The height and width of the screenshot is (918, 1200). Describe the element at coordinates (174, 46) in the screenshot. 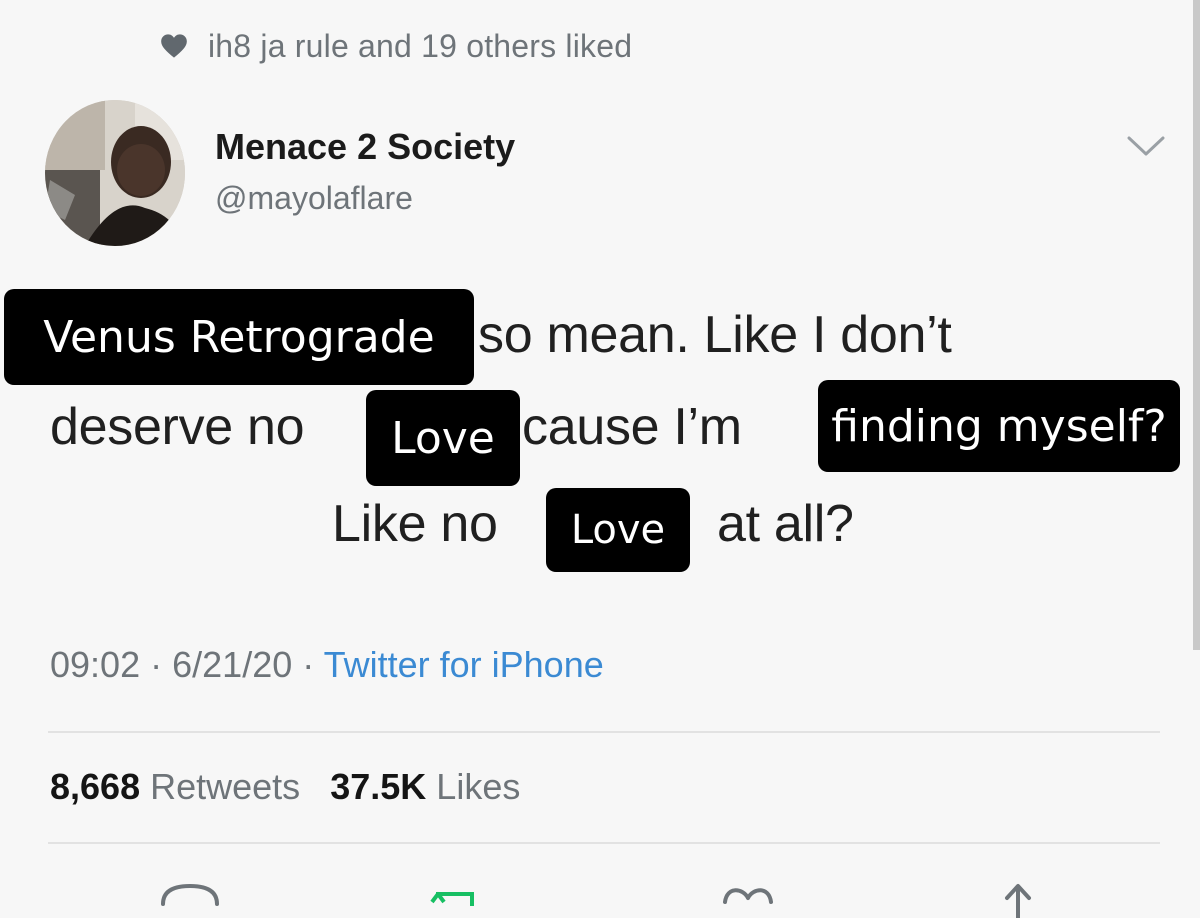

I see `heart-icon` at that location.